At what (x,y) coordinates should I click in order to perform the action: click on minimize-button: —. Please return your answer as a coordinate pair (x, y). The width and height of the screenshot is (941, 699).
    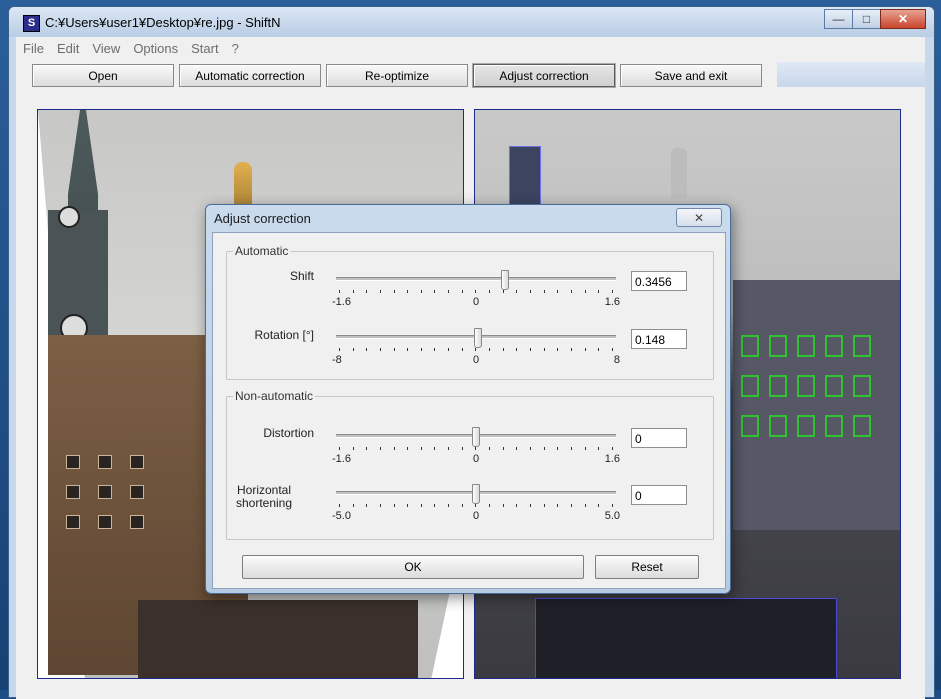
    Looking at the image, I should click on (838, 19).